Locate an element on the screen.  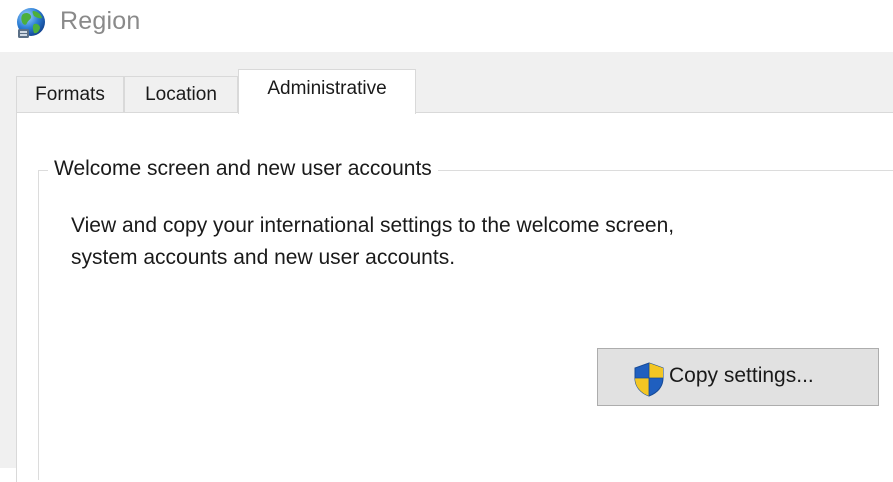
window-title: Region is located at coordinates (100, 21).